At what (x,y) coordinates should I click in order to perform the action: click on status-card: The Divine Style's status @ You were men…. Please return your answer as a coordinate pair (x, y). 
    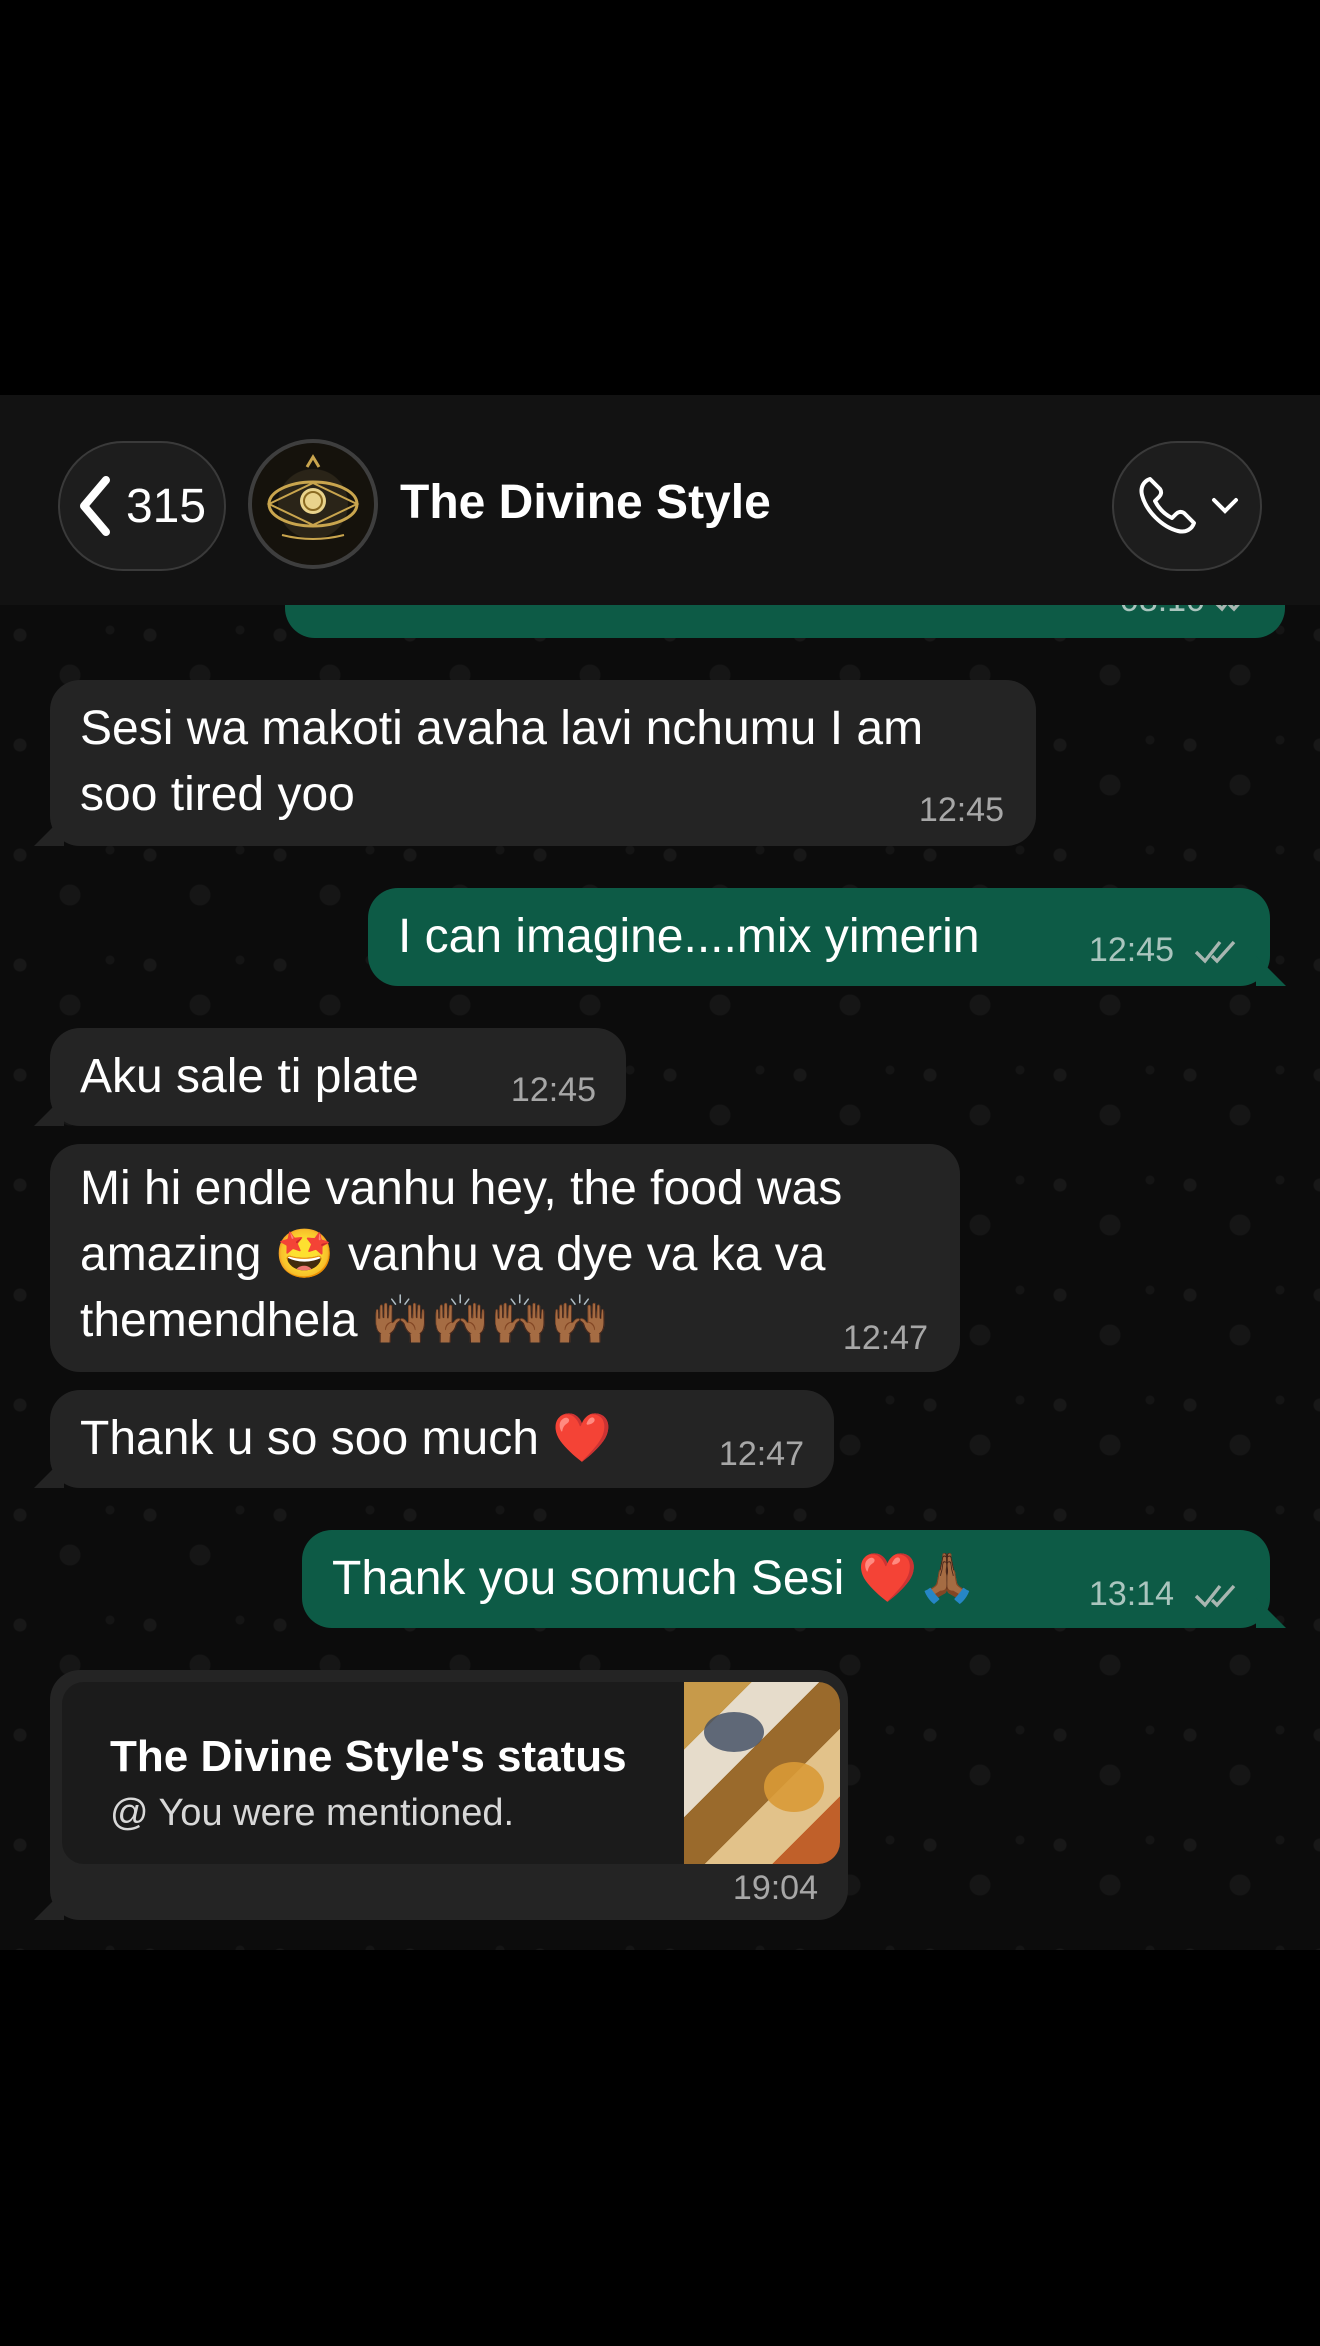
    Looking at the image, I should click on (451, 1773).